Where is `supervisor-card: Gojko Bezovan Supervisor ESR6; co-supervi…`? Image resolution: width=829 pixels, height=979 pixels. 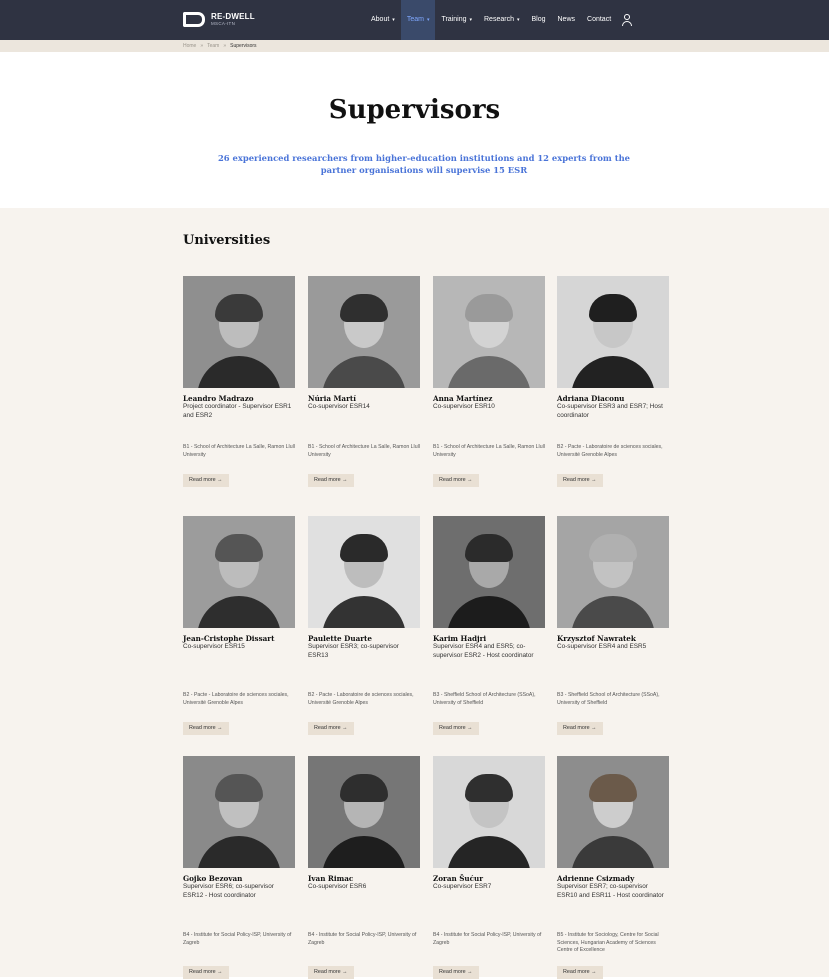
supervisor-card: Gojko Bezovan Supervisor ESR6; co-supervi… is located at coordinates (239, 867).